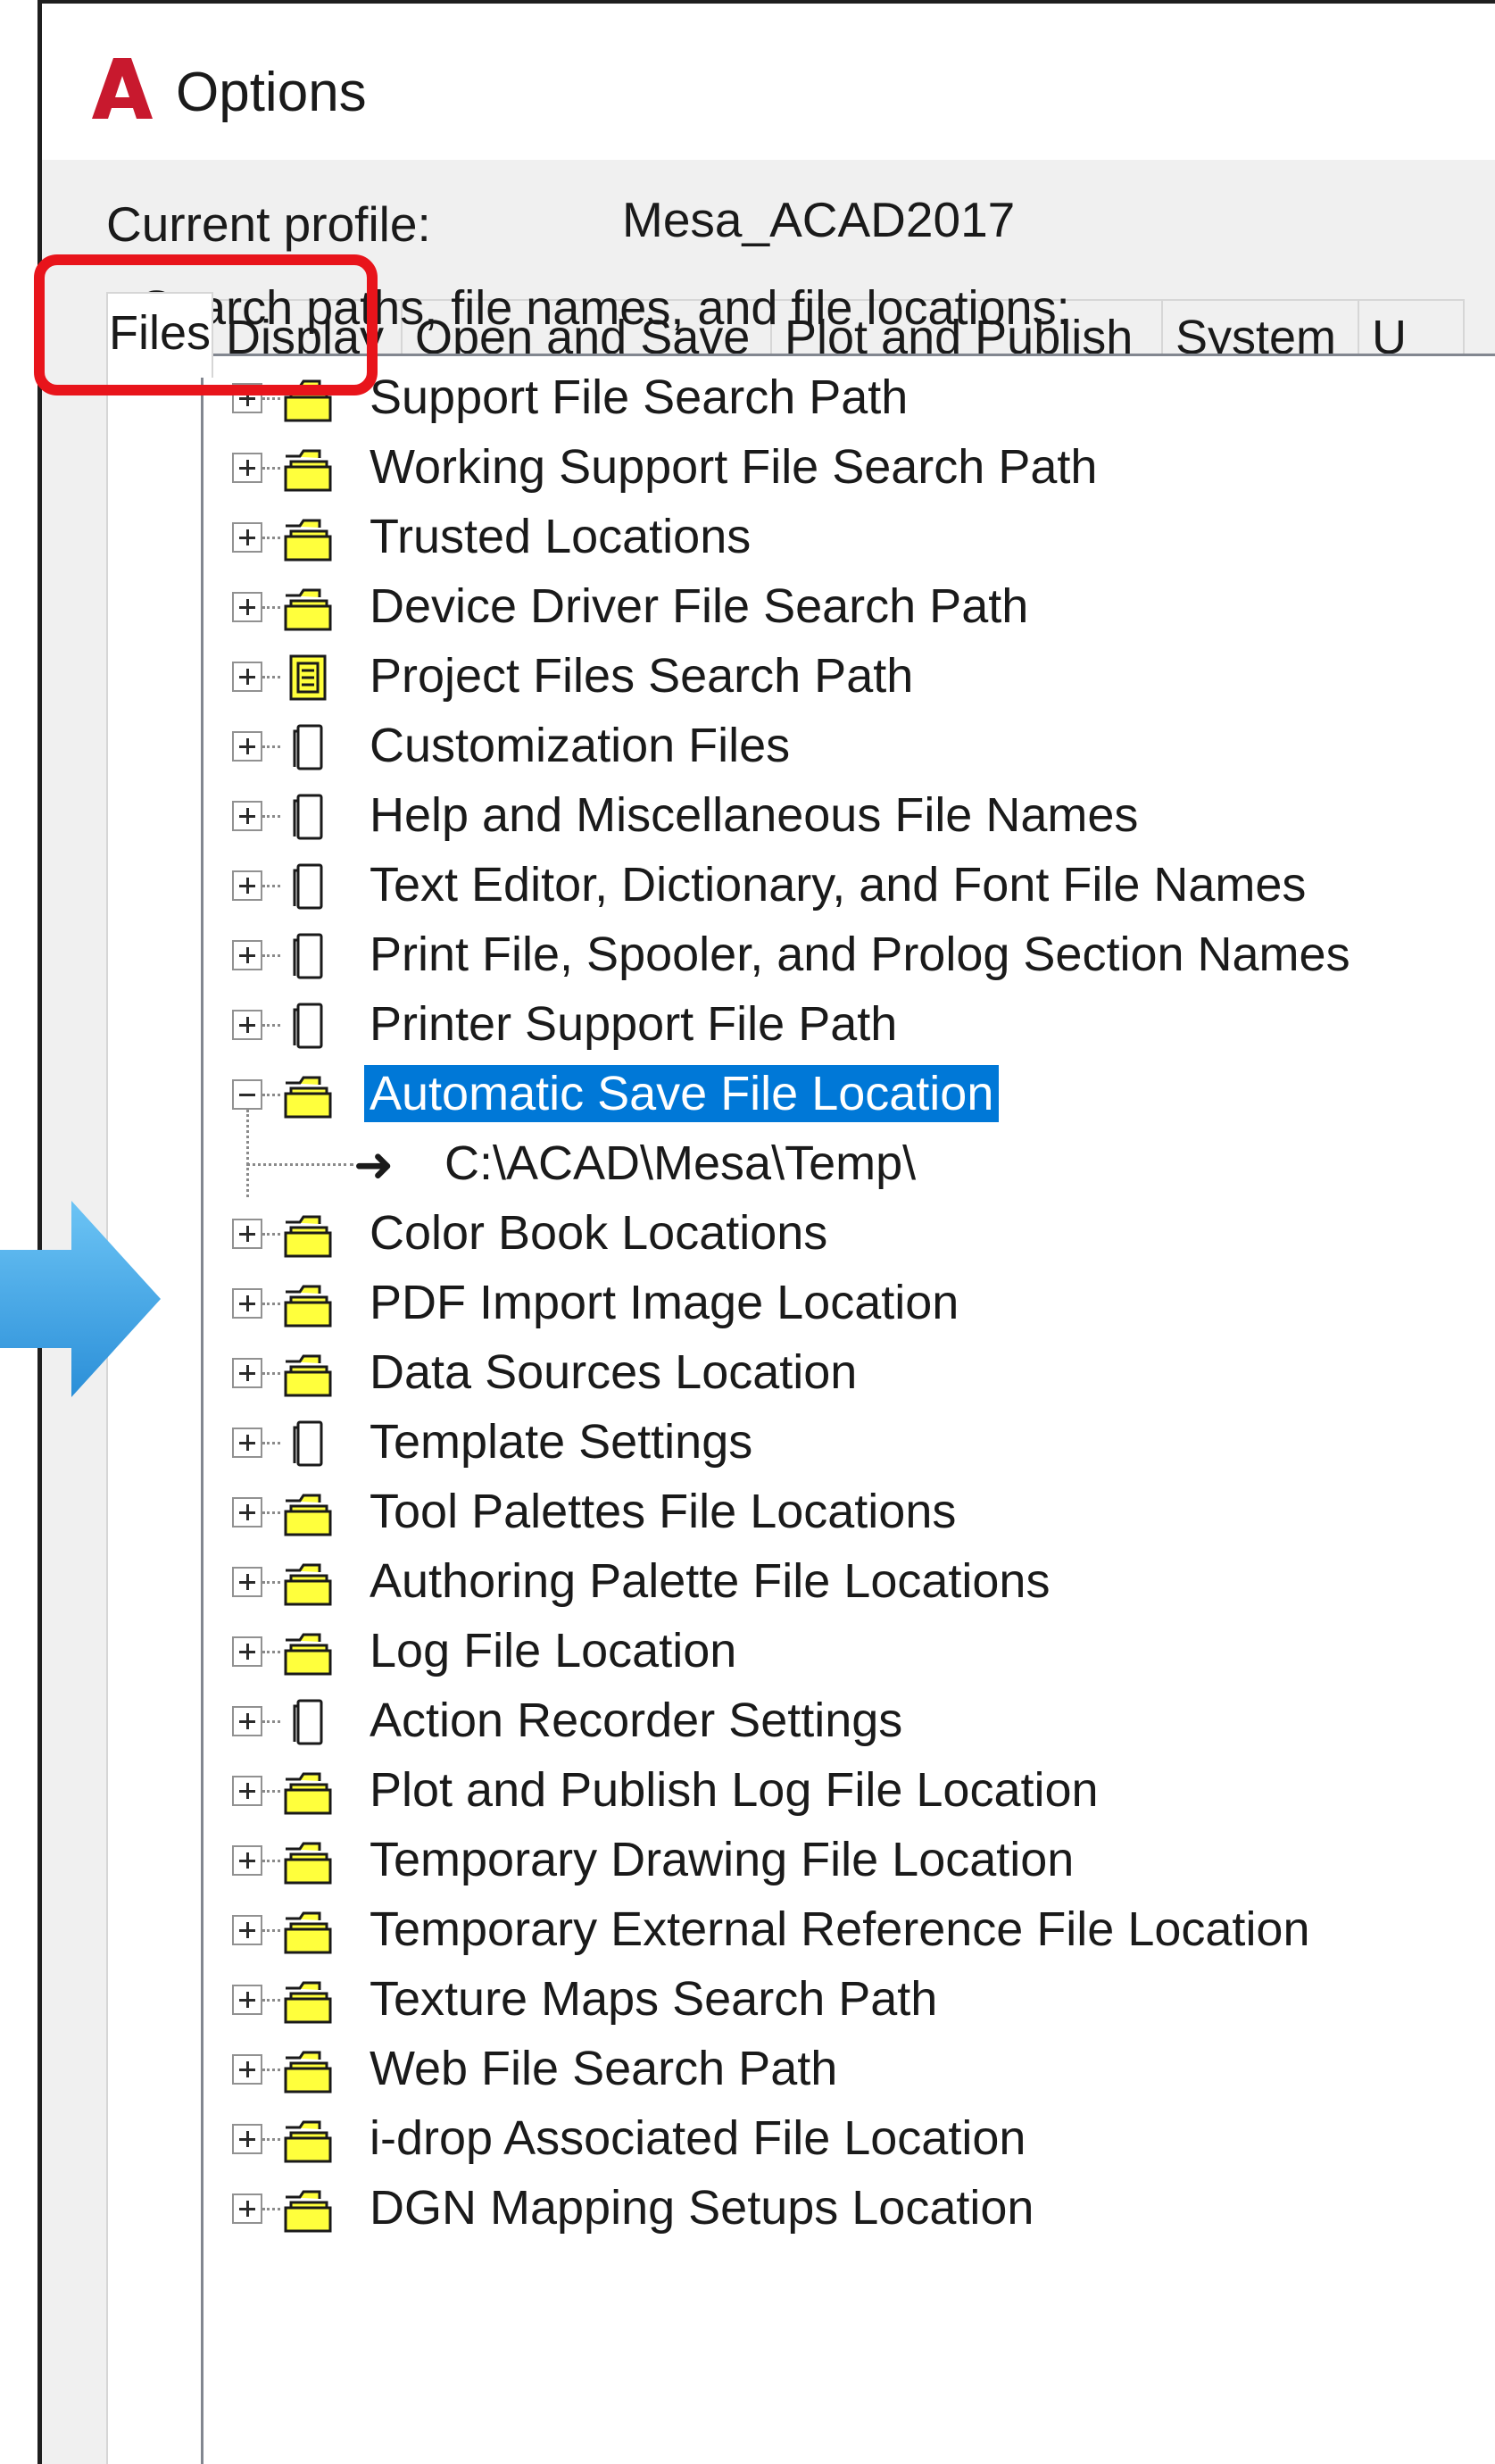 The image size is (1495, 2464). Describe the element at coordinates (849, 1443) in the screenshot. I see `tree-row: Template Settings` at that location.